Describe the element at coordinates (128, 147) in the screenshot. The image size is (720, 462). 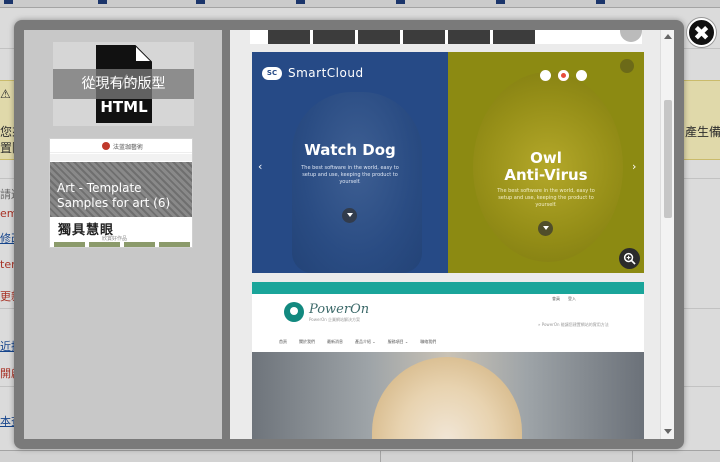
I see `art-logo-text: 法蓝珈藝術` at that location.